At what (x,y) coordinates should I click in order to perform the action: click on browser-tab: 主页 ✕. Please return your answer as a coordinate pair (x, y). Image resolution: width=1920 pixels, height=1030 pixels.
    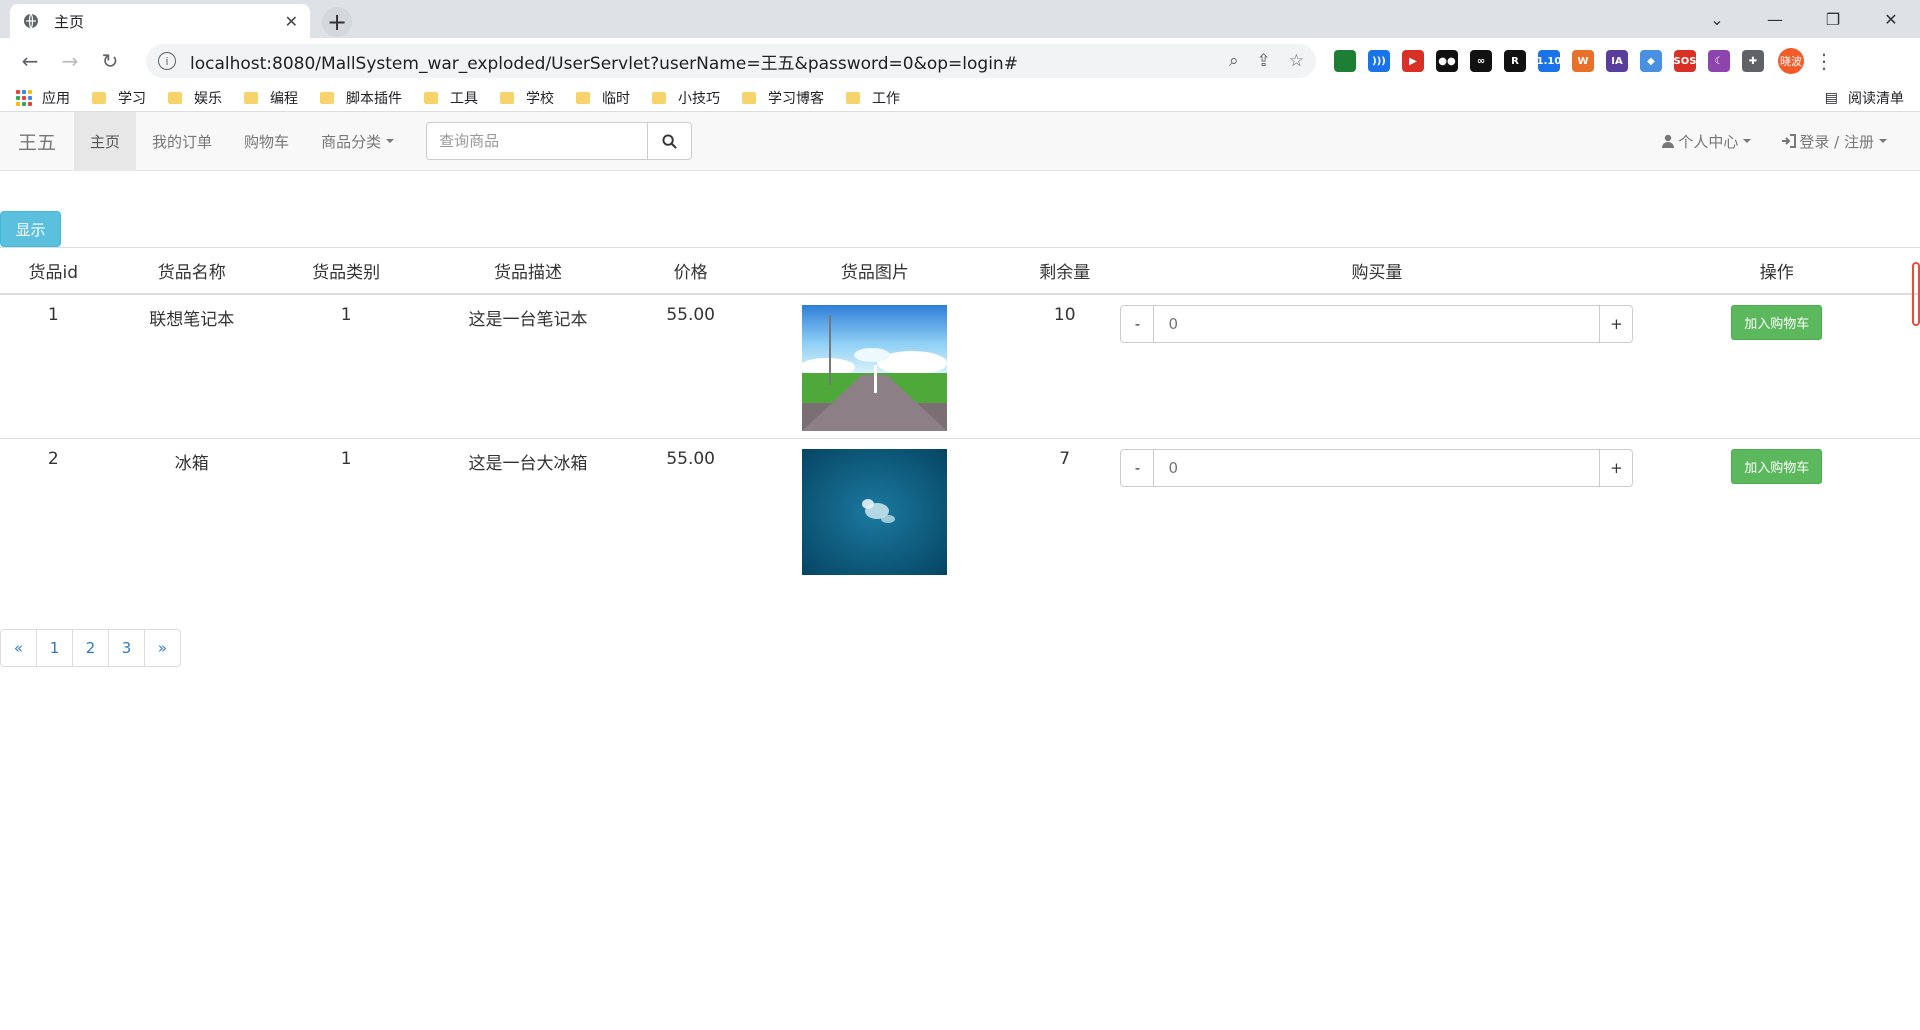
    Looking at the image, I should click on (160, 21).